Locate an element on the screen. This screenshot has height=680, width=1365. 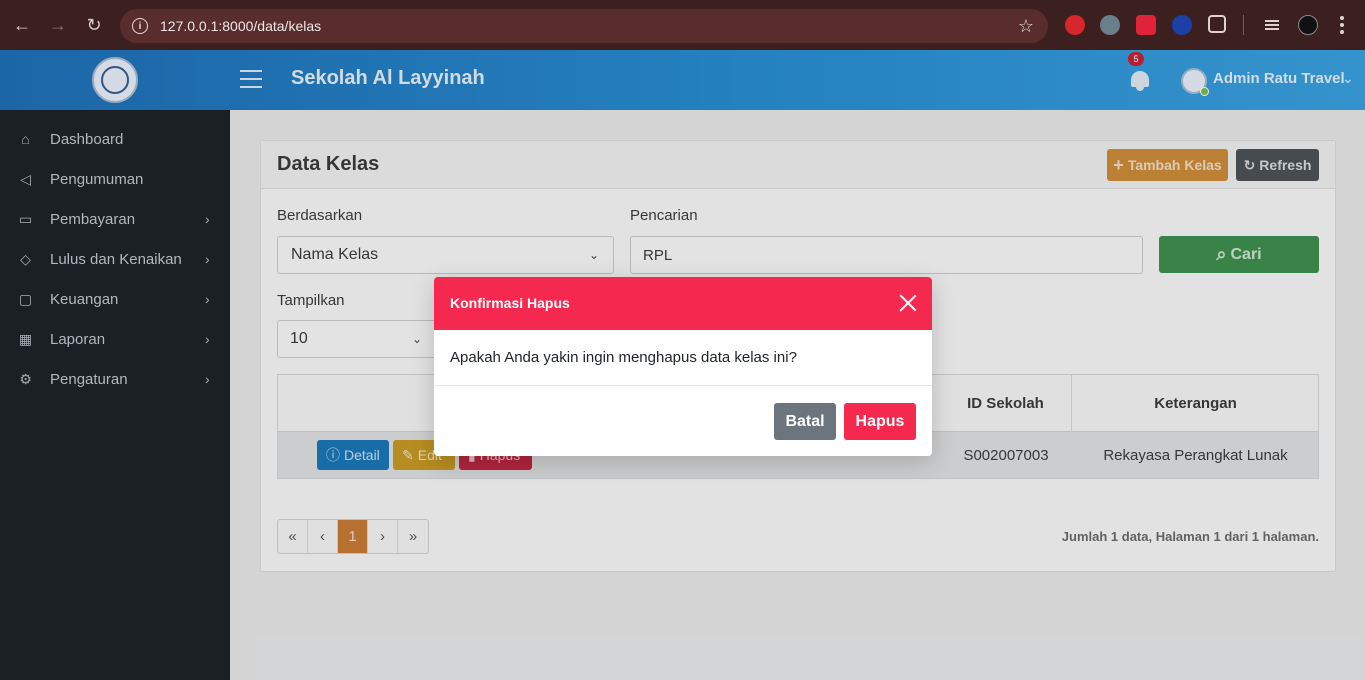
extension-glasses-icon is located at coordinates (1110, 25).